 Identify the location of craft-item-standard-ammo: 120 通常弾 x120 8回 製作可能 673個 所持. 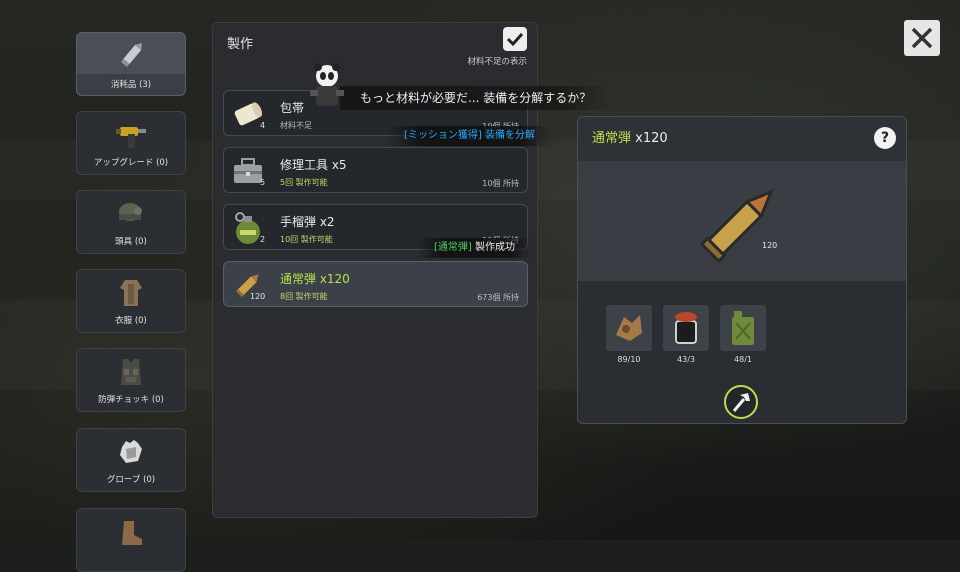
(375, 284).